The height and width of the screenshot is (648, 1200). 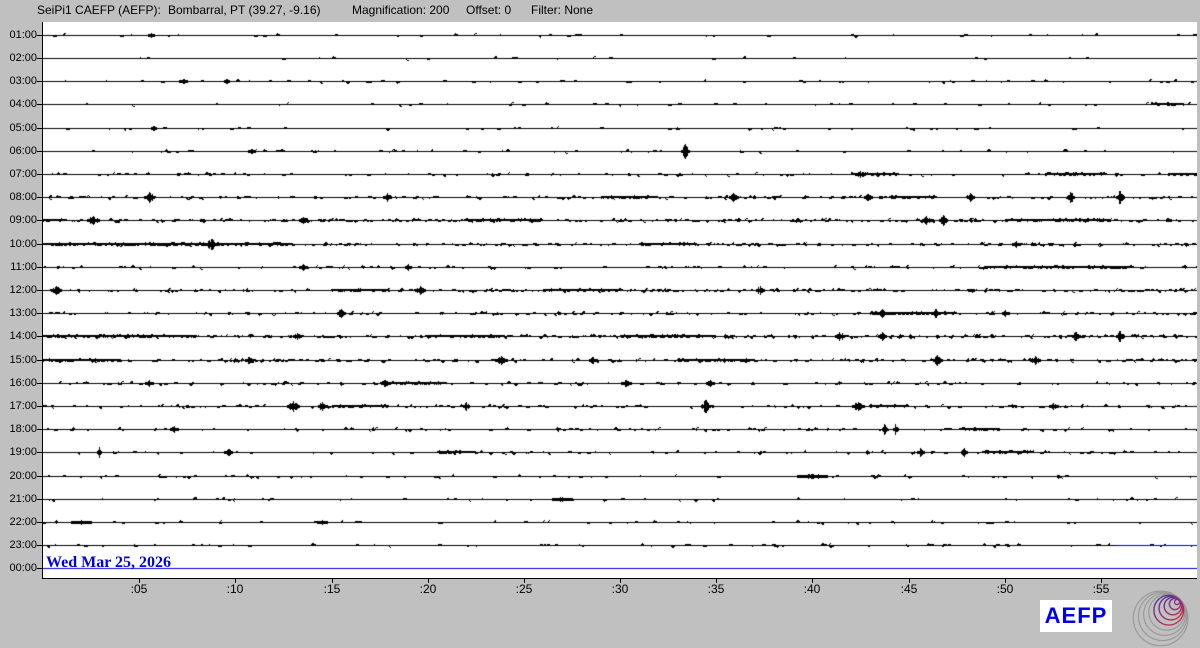 What do you see at coordinates (489, 10) in the screenshot?
I see `offset-label: Offset: 0` at bounding box center [489, 10].